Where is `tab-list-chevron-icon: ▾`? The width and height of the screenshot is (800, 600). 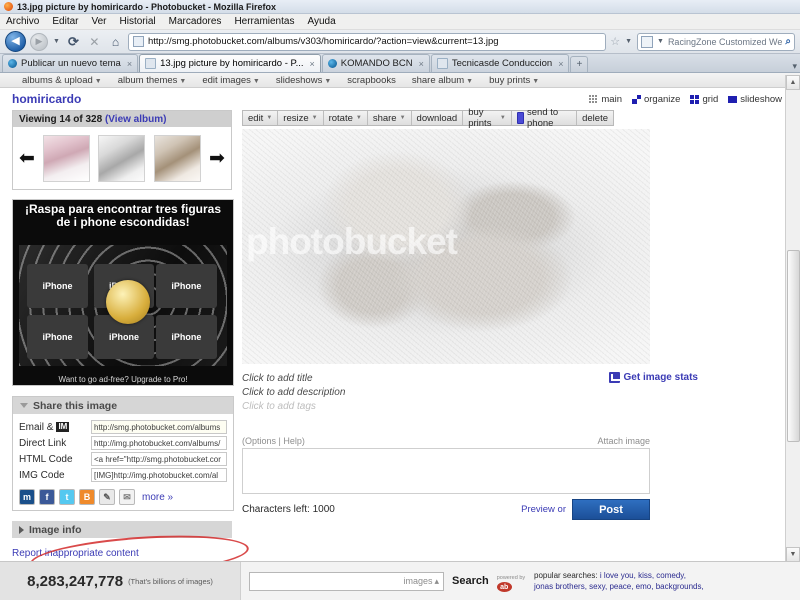 tab-list-chevron-icon: ▾ is located at coordinates (794, 66).